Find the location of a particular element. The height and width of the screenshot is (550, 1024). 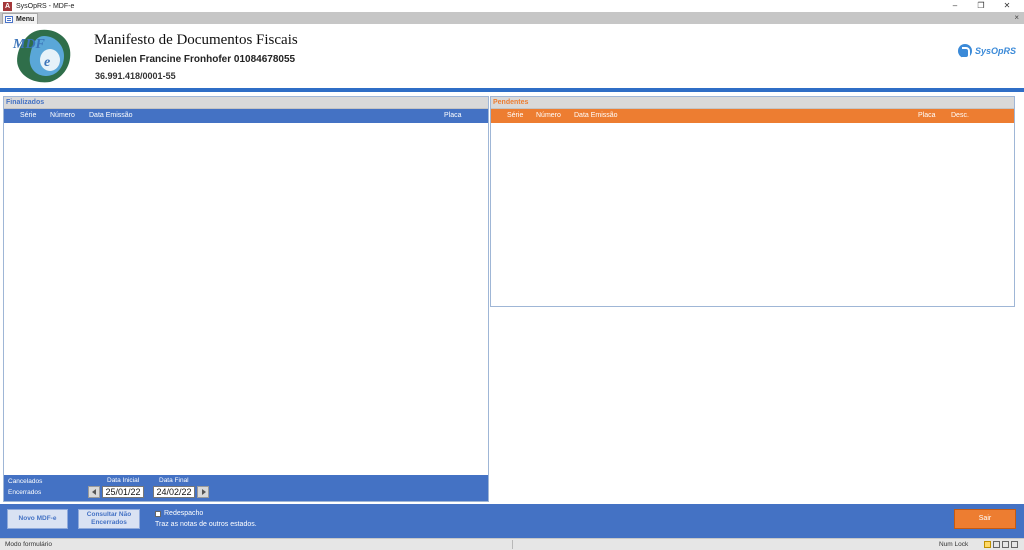

close-tab-icon: × is located at coordinates (1016, 18).